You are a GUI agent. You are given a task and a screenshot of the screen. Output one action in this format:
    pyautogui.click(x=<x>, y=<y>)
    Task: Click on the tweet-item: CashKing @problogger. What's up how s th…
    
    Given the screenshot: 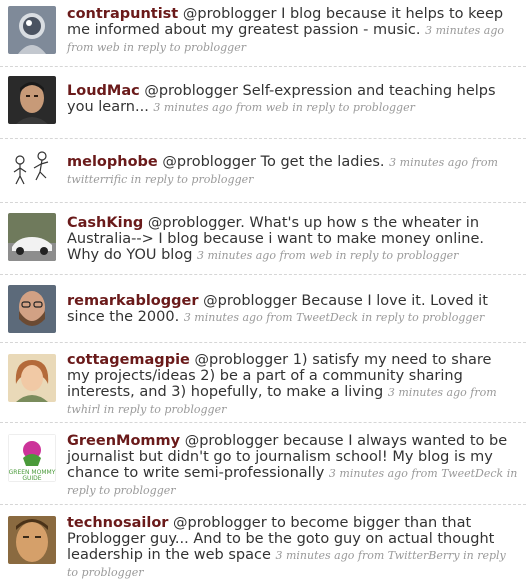 What is the action you would take?
    pyautogui.click(x=263, y=239)
    